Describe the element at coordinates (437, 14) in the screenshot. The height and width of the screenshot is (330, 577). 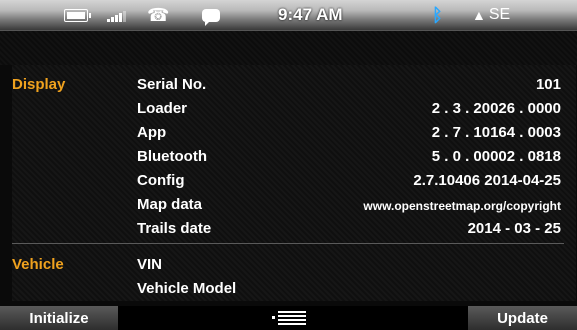
I see `bluetooth-icon: ᛒ` at that location.